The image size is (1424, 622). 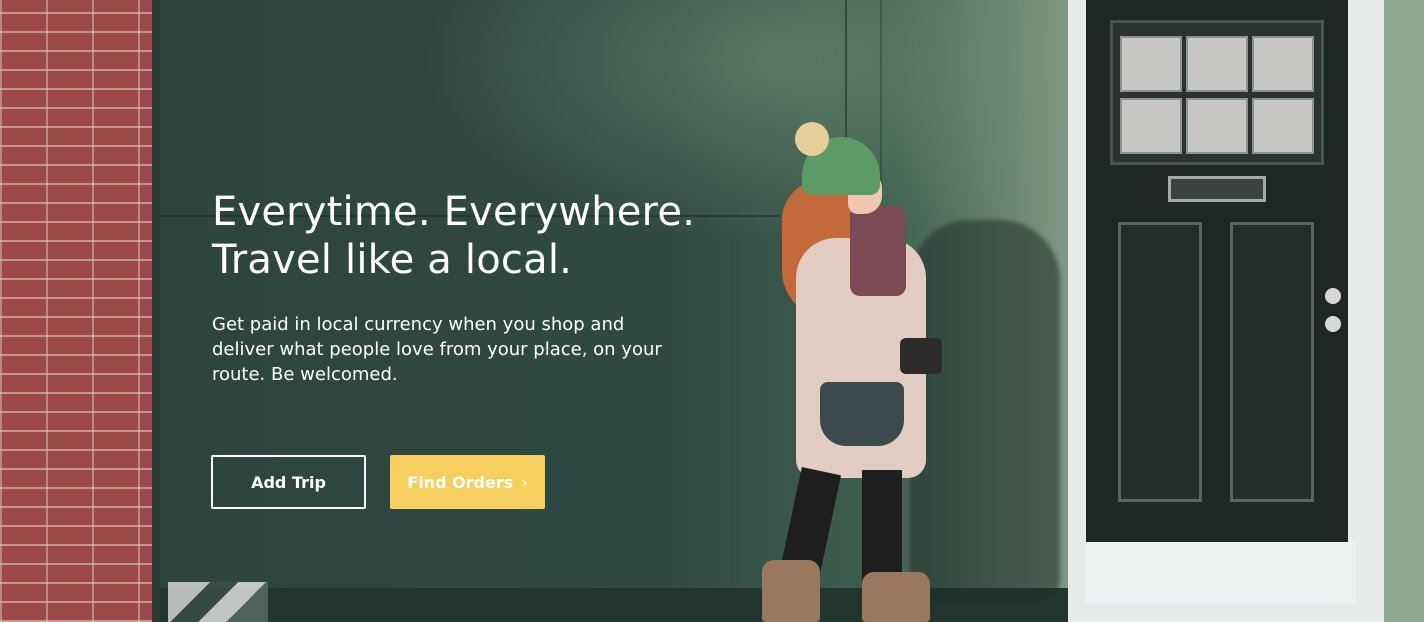 I want to click on brick-wall, so click(x=80, y=311).